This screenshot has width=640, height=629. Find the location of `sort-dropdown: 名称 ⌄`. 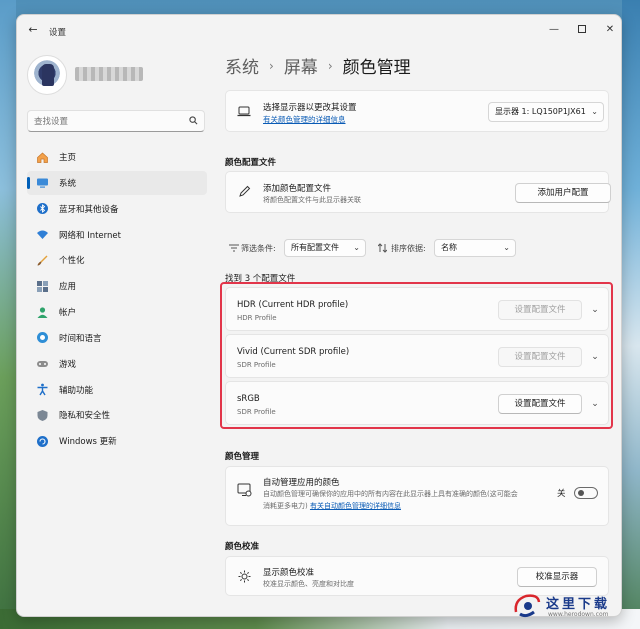

sort-dropdown: 名称 ⌄ is located at coordinates (475, 248).